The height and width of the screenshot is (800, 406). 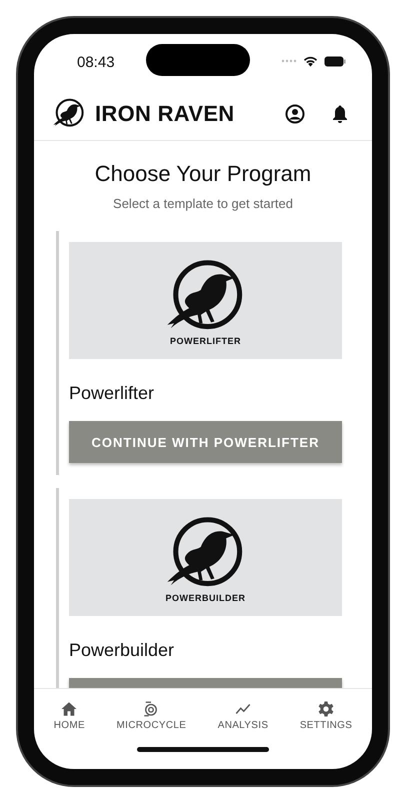 I want to click on profile-icon, so click(x=295, y=114).